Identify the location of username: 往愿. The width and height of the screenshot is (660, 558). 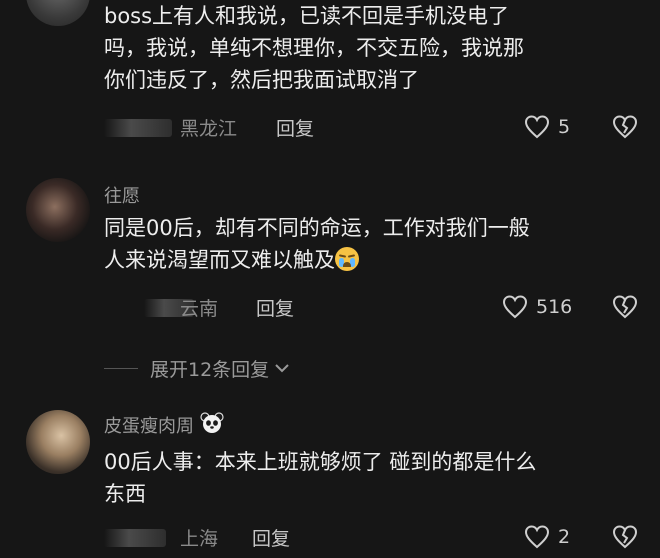
(122, 195).